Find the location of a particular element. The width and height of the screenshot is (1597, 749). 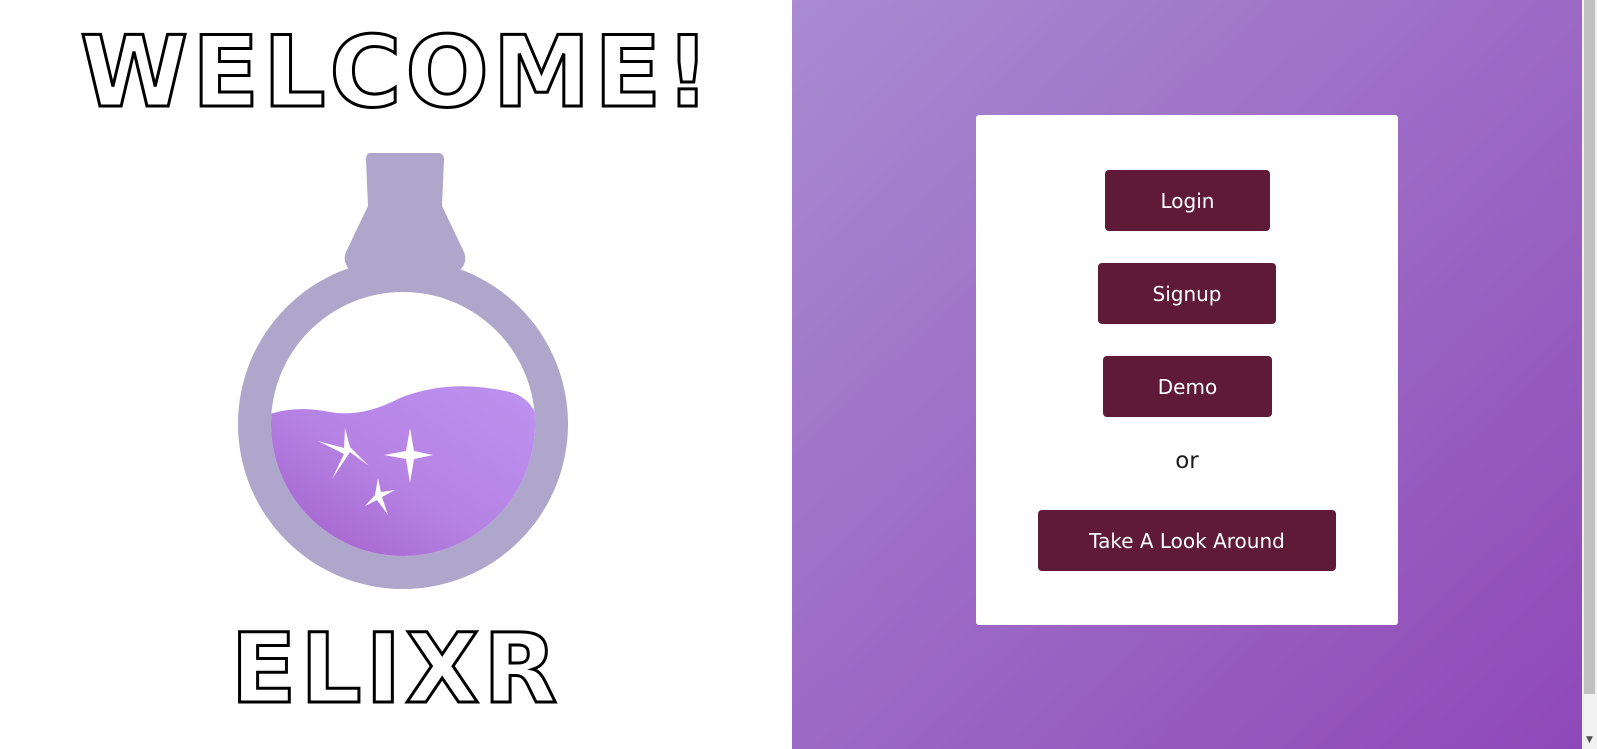

login-button: Login is located at coordinates (1187, 200).